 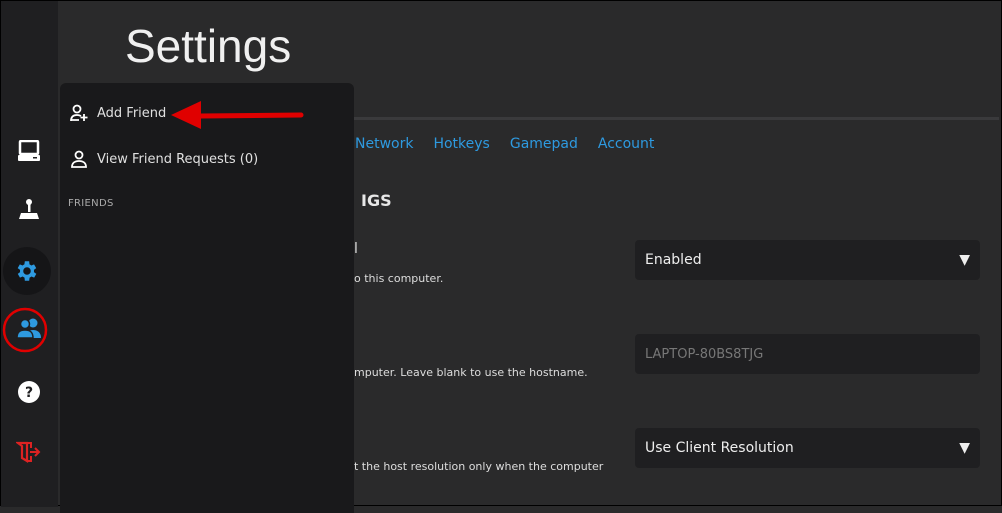 I want to click on gear-icon, so click(x=27, y=271).